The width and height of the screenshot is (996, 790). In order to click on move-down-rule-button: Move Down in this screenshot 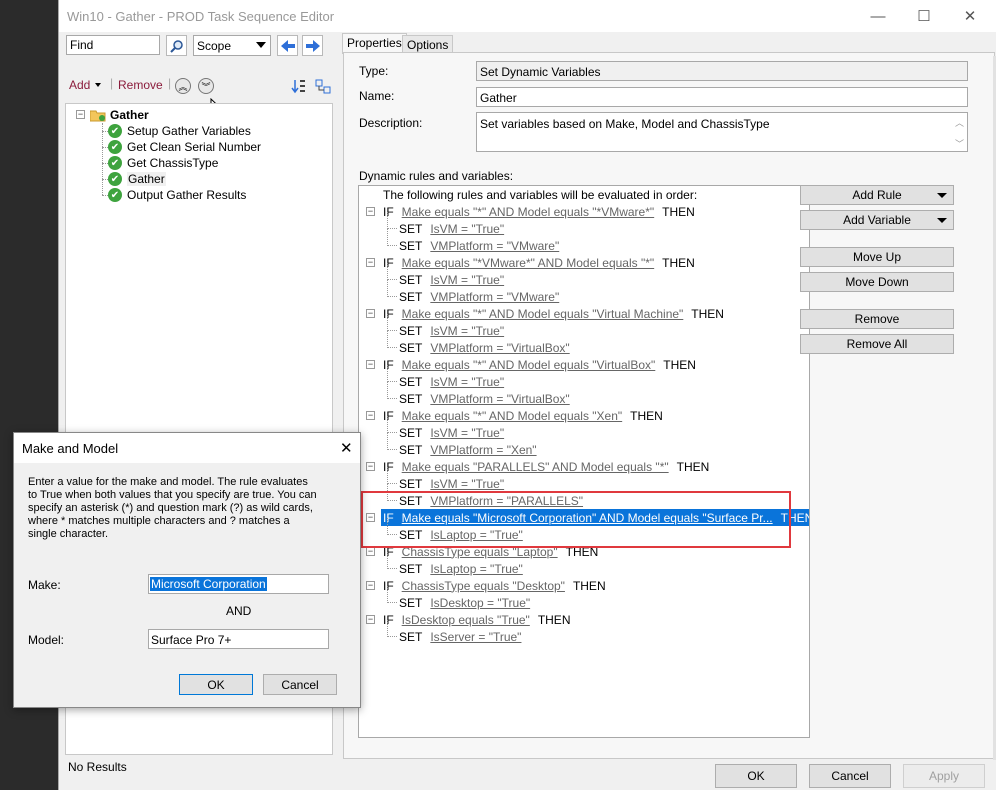, I will do `click(877, 282)`.